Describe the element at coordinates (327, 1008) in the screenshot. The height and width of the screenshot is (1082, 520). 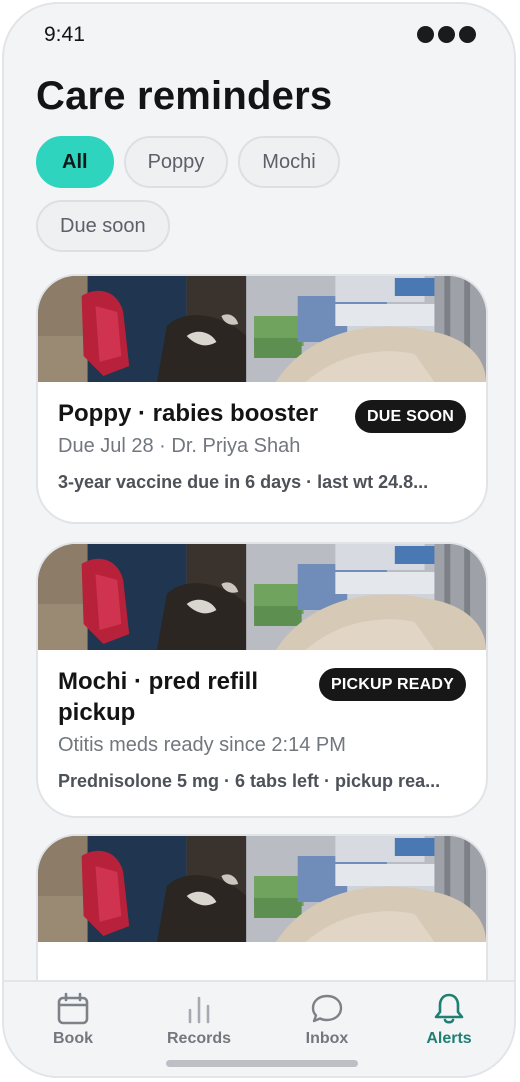
I see `chat-bubble-icon` at that location.